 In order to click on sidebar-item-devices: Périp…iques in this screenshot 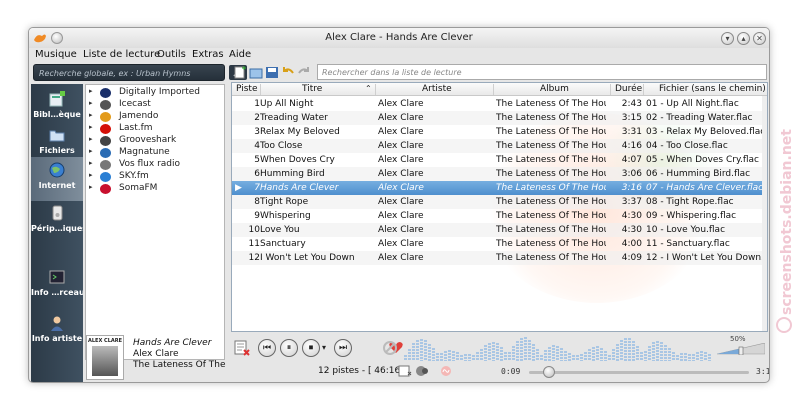, I will do `click(57, 222)`.